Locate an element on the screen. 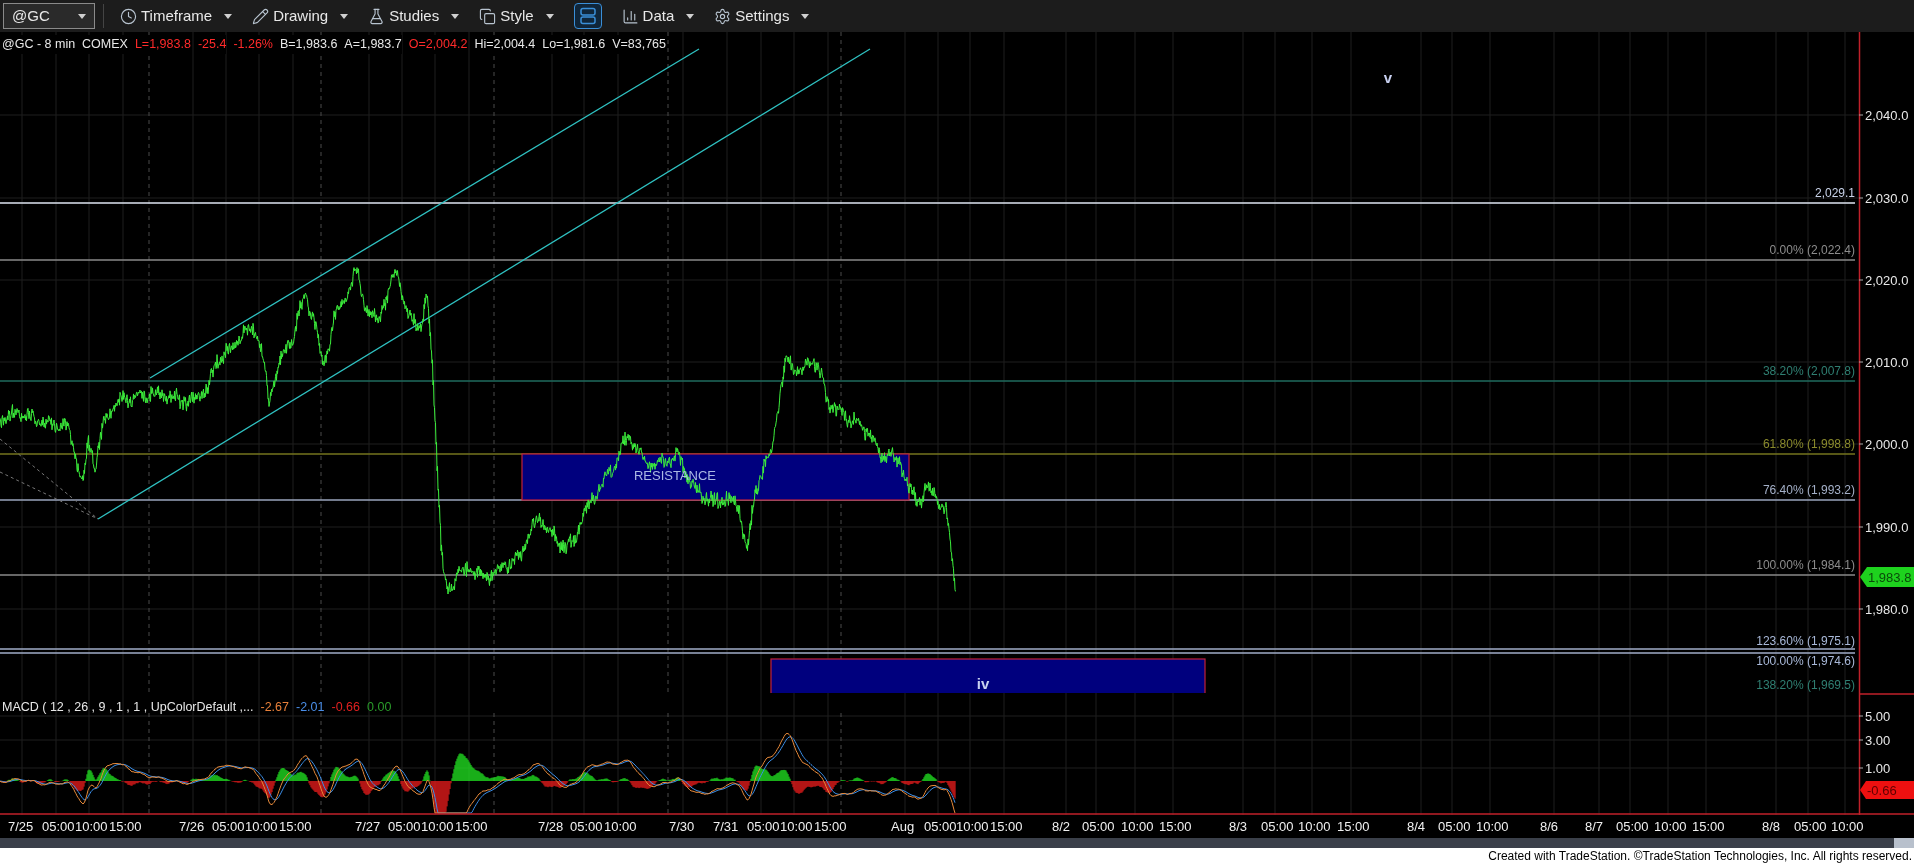 This screenshot has height=863, width=1914. copyright-text: Created with TradeStation. ©TradeStation Technologies, Inc. All rights reserved. is located at coordinates (1700, 855).